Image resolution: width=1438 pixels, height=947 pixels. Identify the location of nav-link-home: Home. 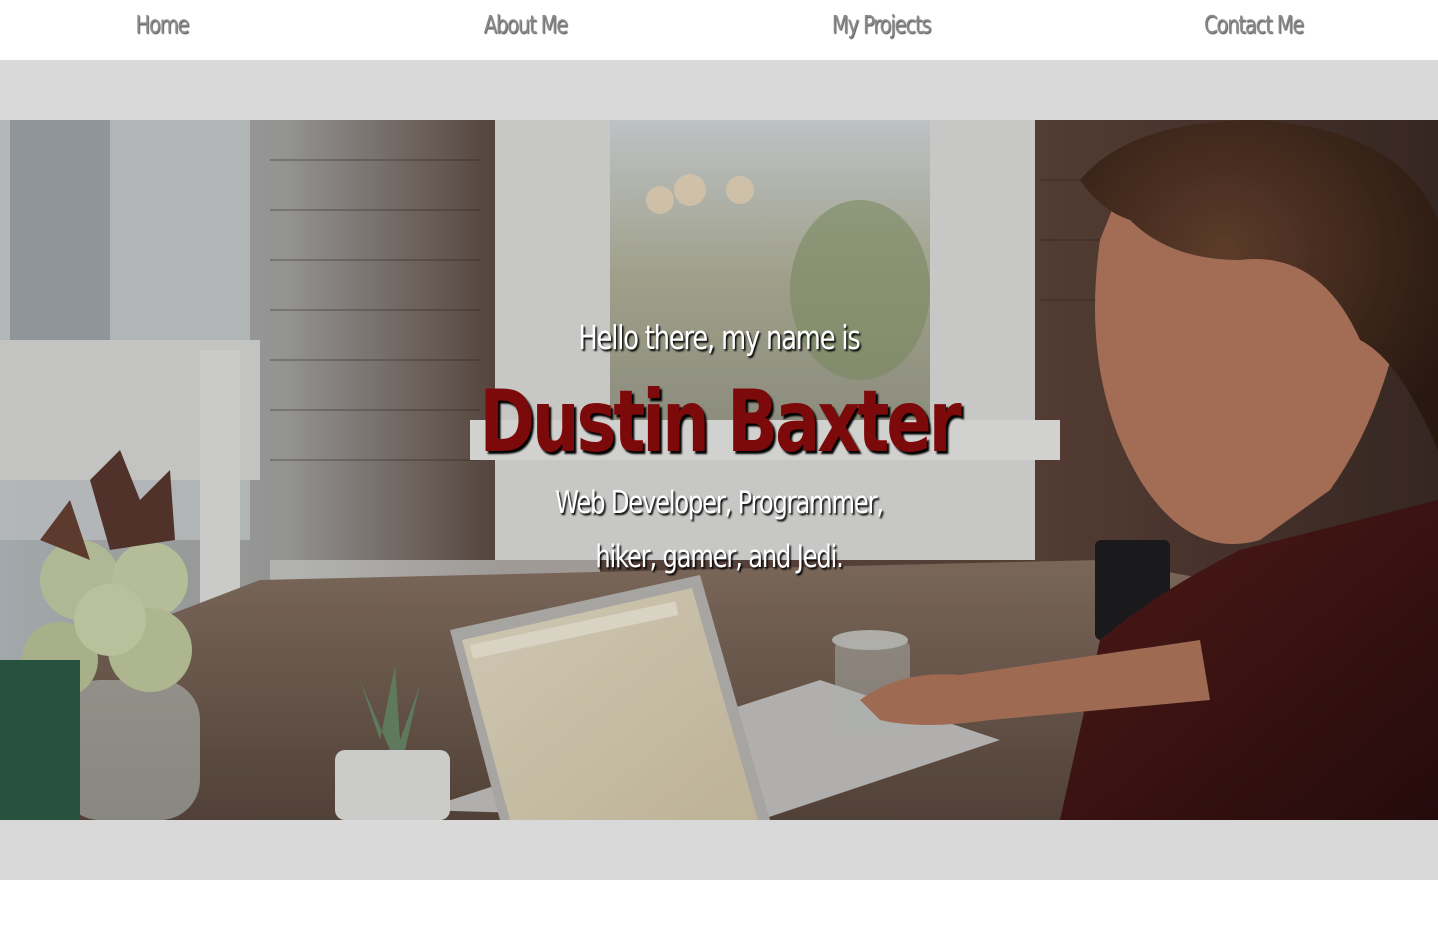
(162, 24).